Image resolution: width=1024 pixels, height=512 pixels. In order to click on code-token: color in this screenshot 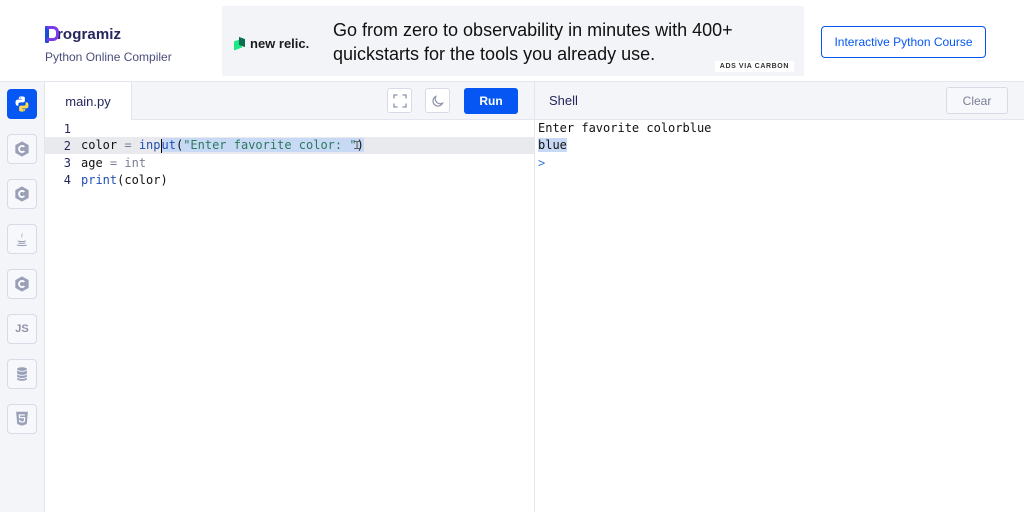, I will do `click(103, 145)`.